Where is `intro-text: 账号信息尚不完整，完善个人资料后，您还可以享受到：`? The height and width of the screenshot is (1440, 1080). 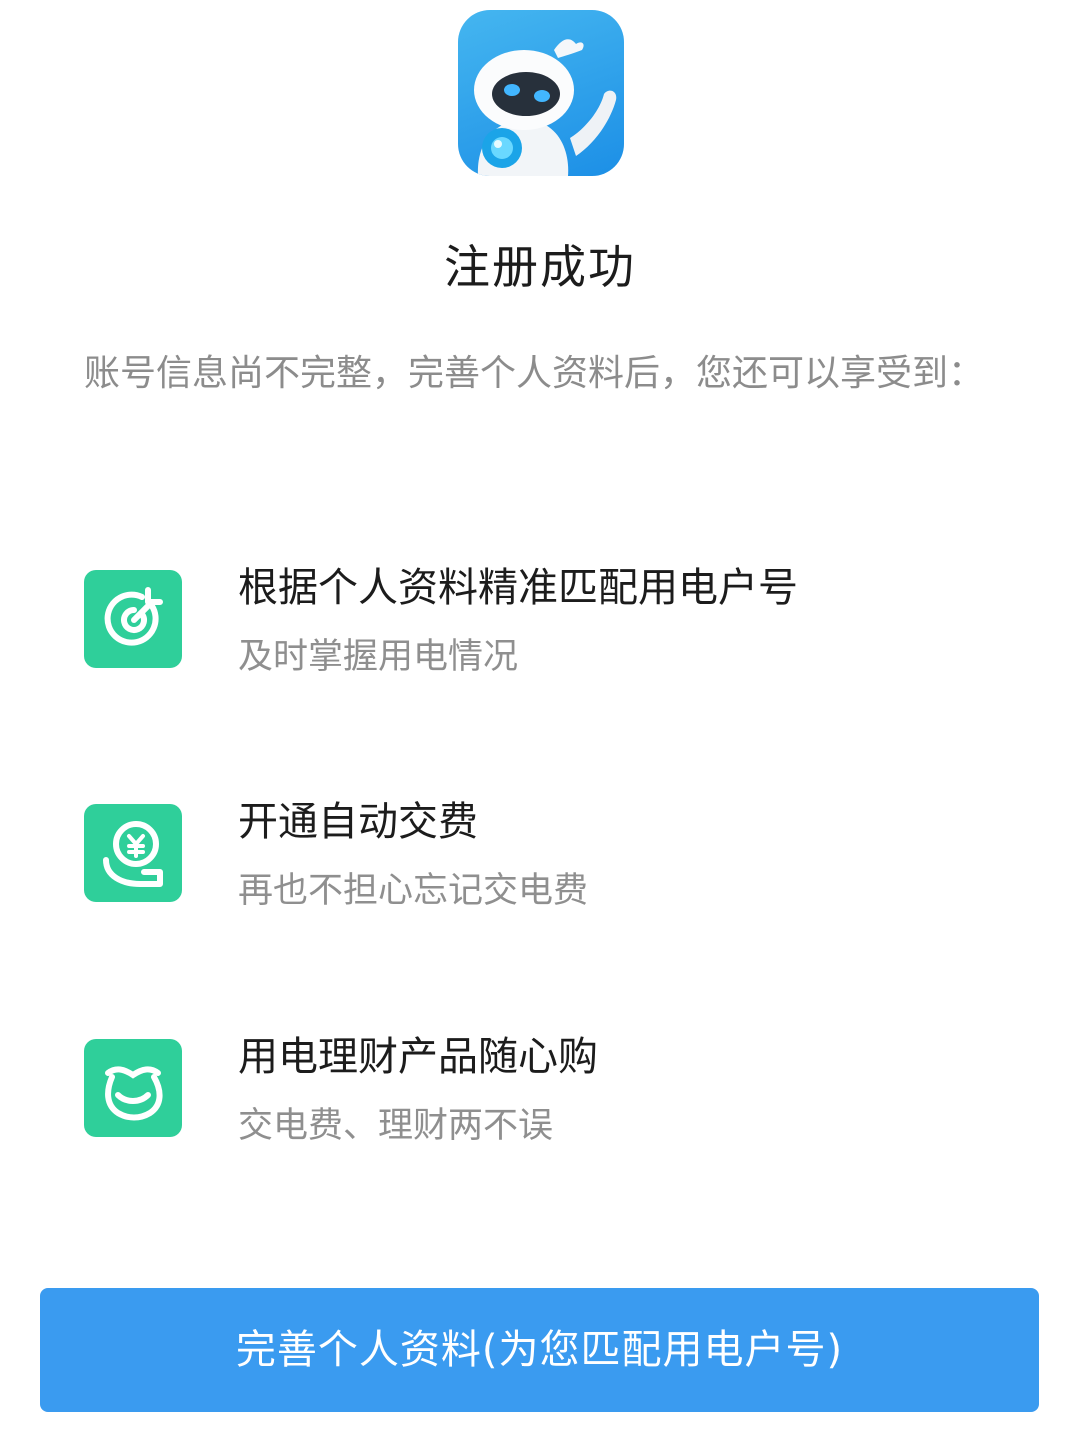
intro-text: 账号信息尚不完整，完善个人资料后，您还可以享受到： is located at coordinates (534, 373).